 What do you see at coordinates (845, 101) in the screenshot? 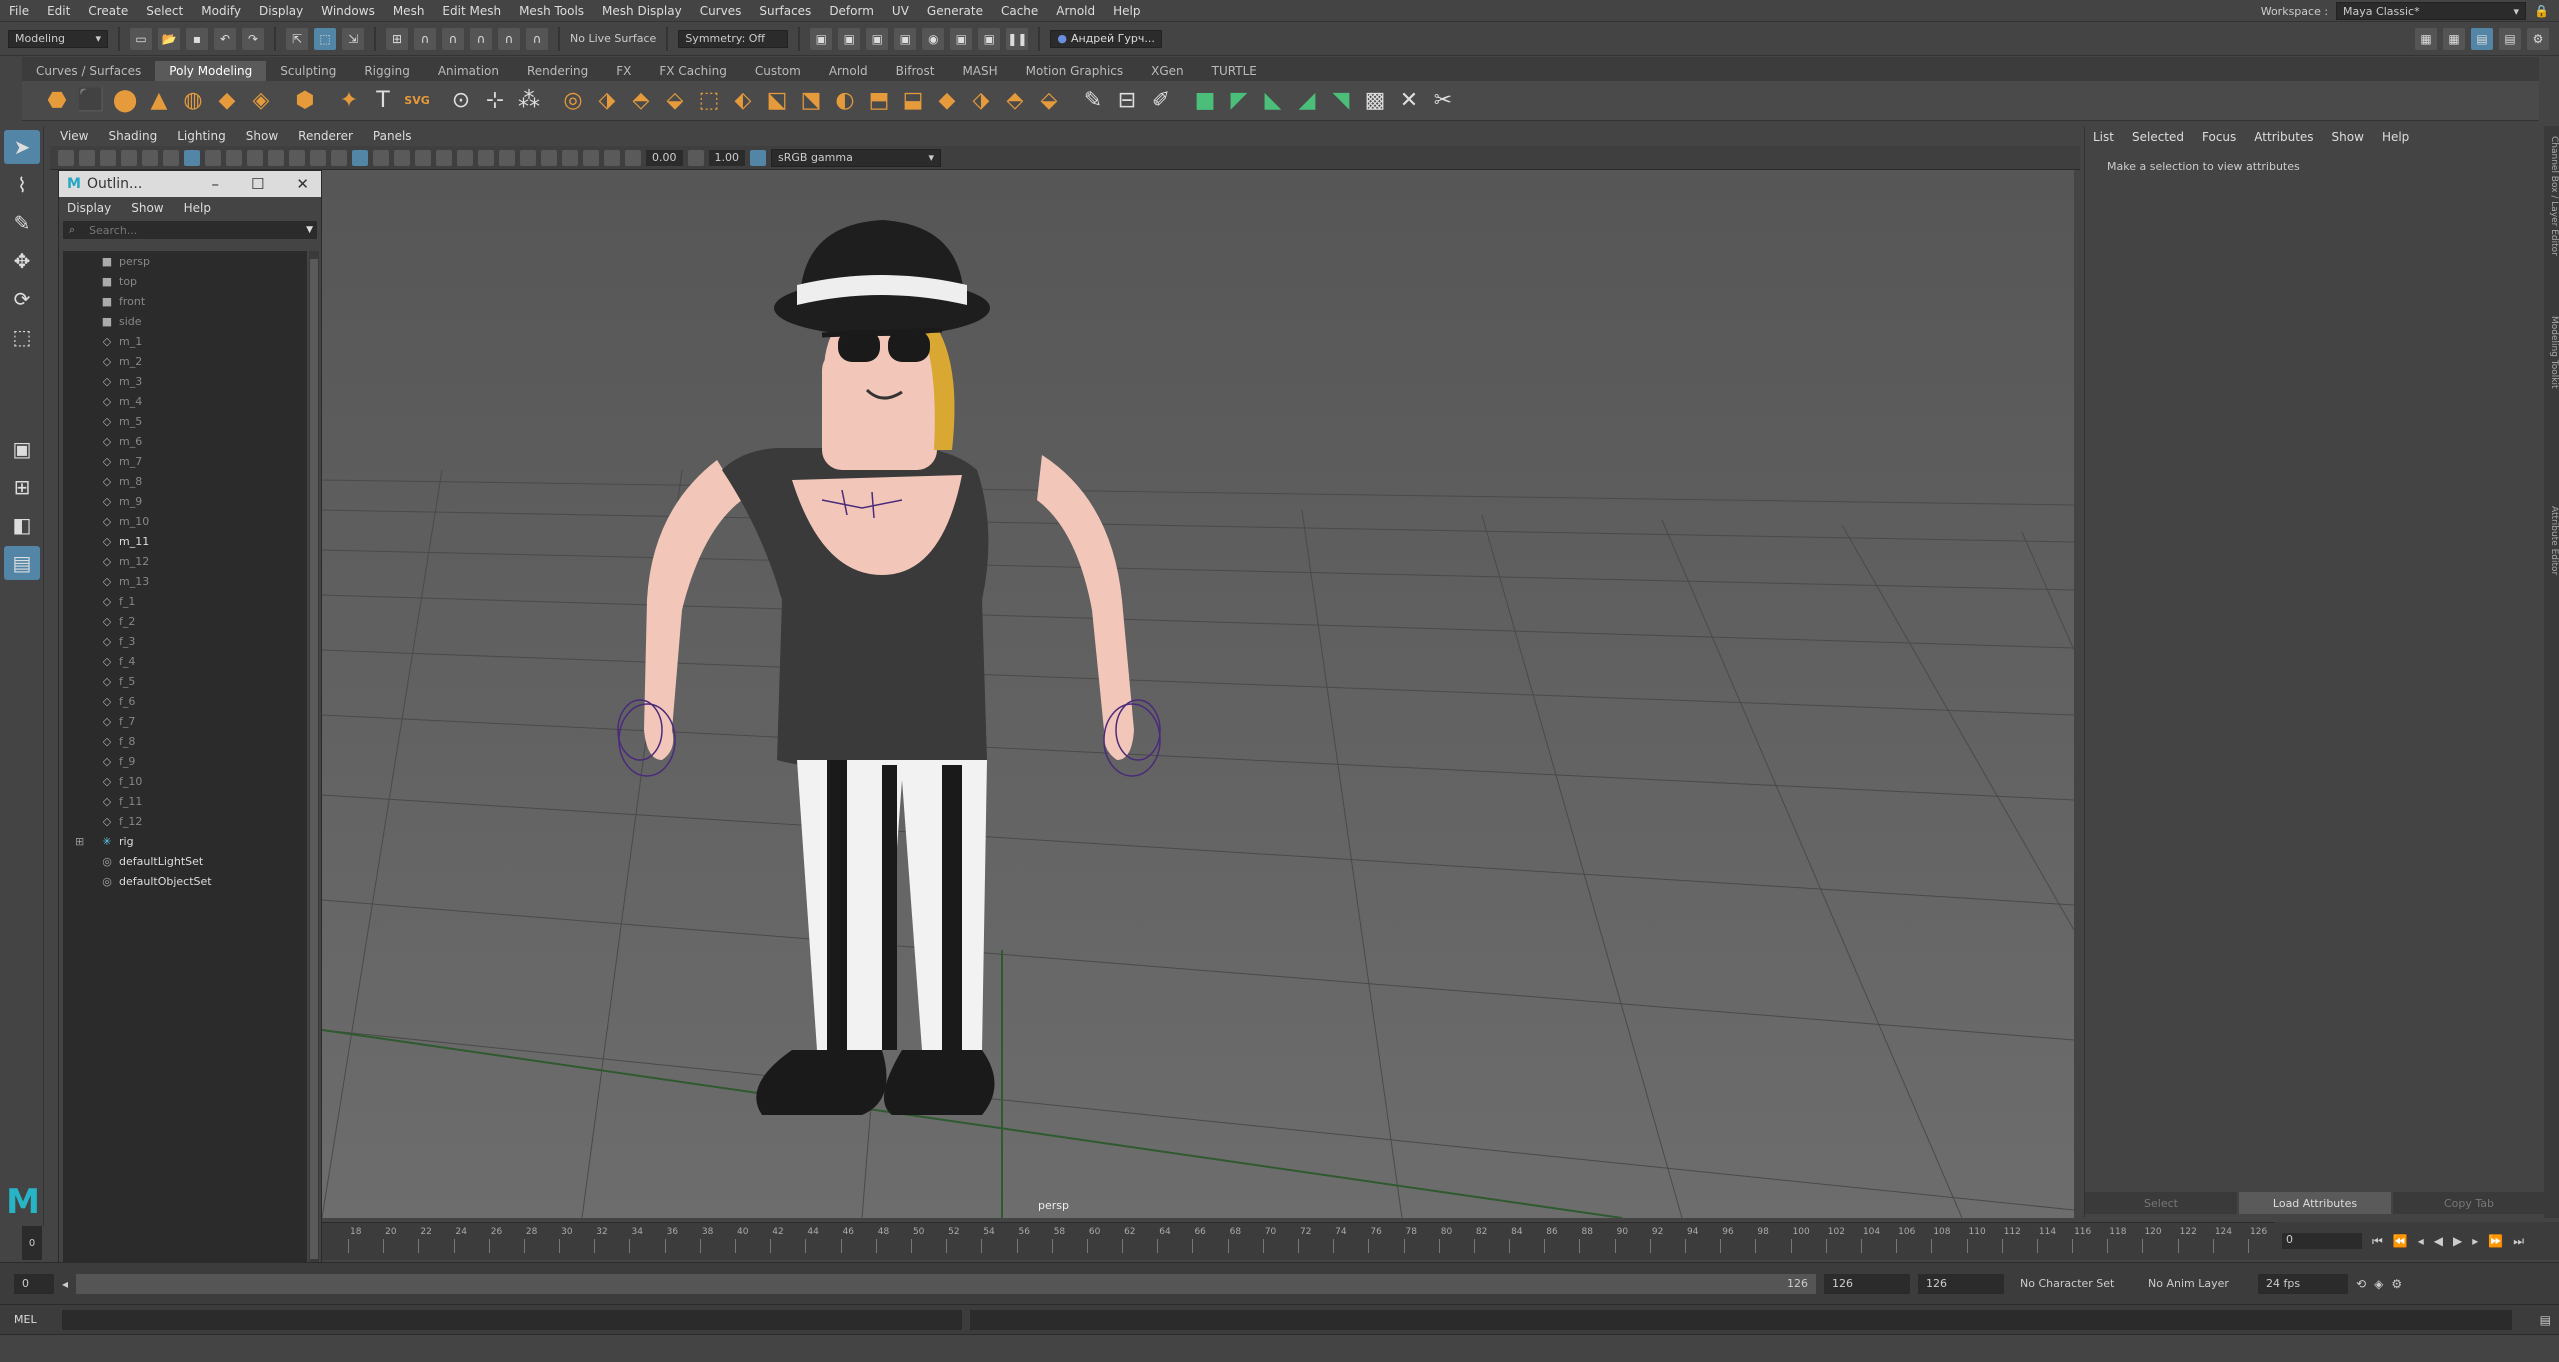
I see `retopologize-icon: ◐` at bounding box center [845, 101].